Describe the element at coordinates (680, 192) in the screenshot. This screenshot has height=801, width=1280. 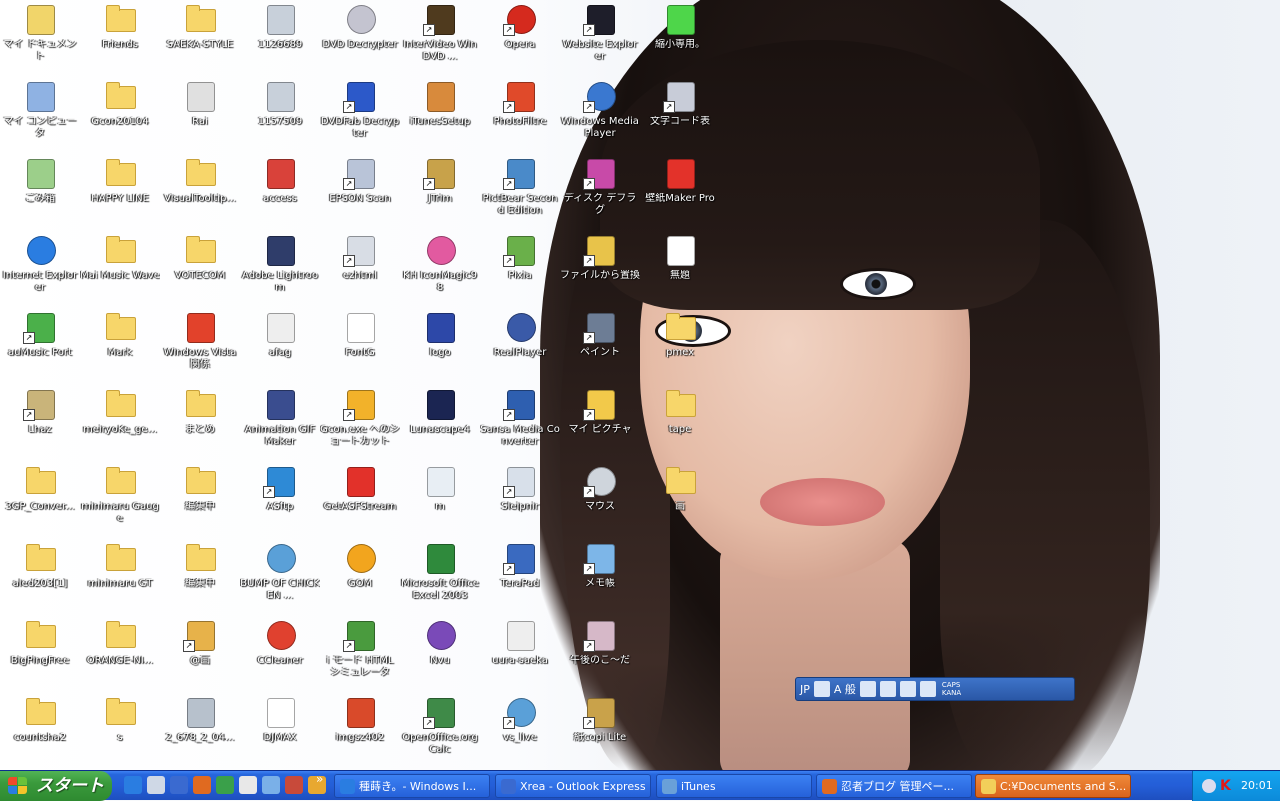
I see `desktop-icon: 壁紙Maker Pro` at that location.